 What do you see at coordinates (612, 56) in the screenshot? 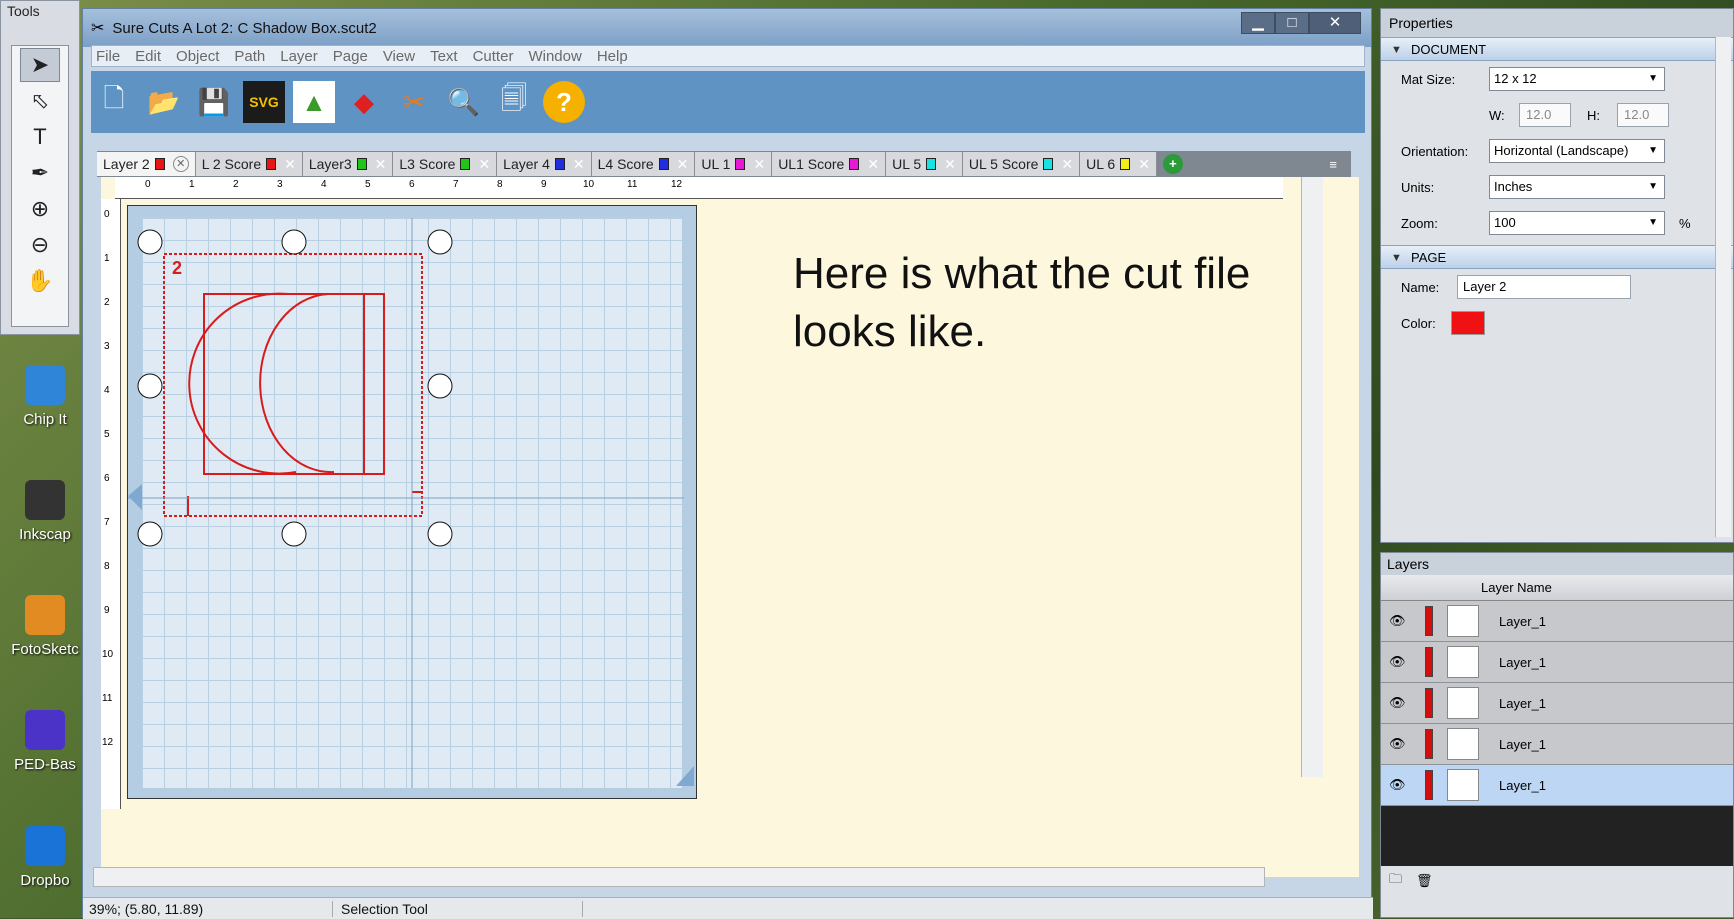
I see `menu-help: Help` at bounding box center [612, 56].